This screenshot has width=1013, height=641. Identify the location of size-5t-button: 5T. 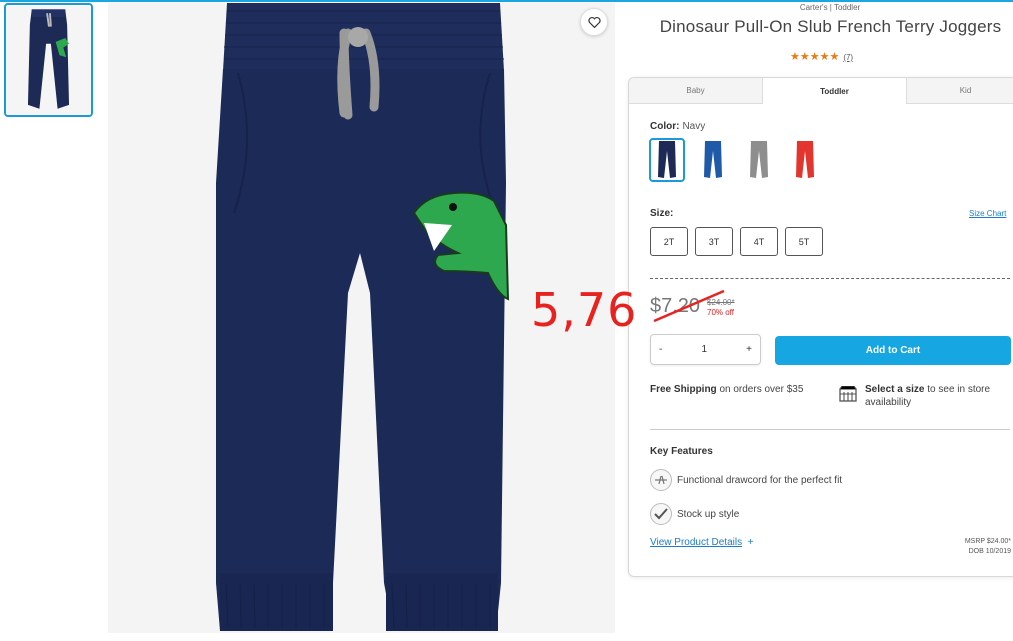
(804, 241).